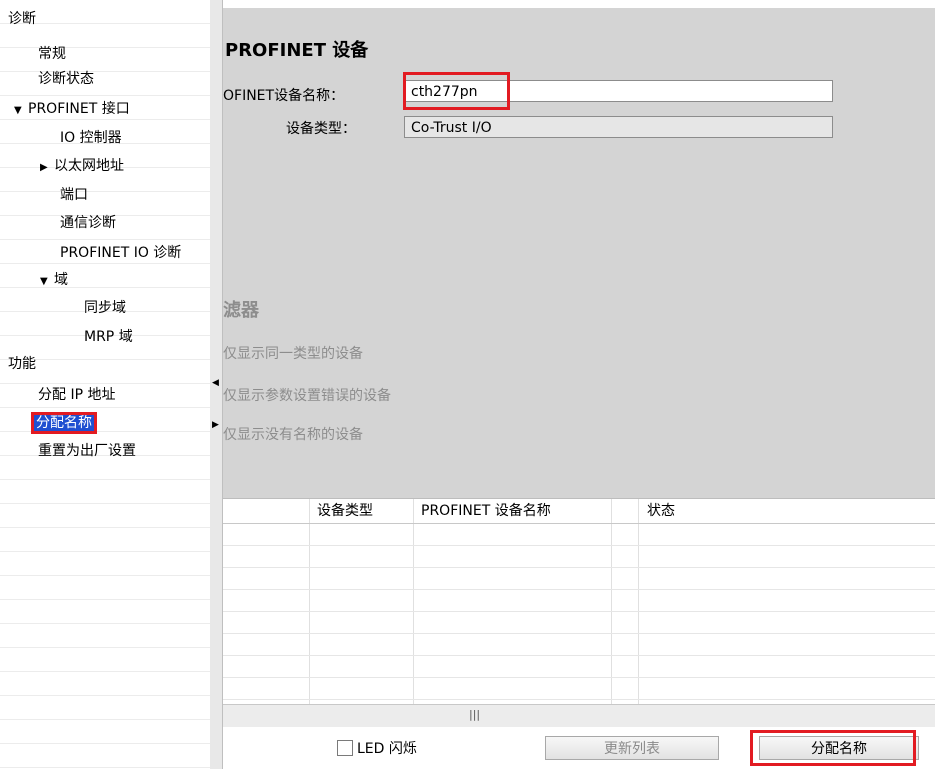  I want to click on scrollbar-grip: |||, so click(474, 714).